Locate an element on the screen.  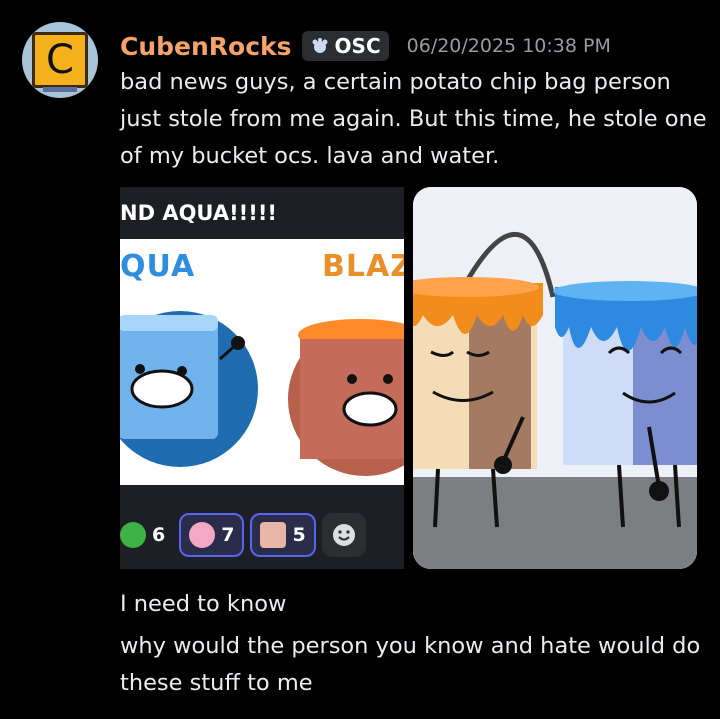
image-caption: ND AQUA!!!!! is located at coordinates (198, 213).